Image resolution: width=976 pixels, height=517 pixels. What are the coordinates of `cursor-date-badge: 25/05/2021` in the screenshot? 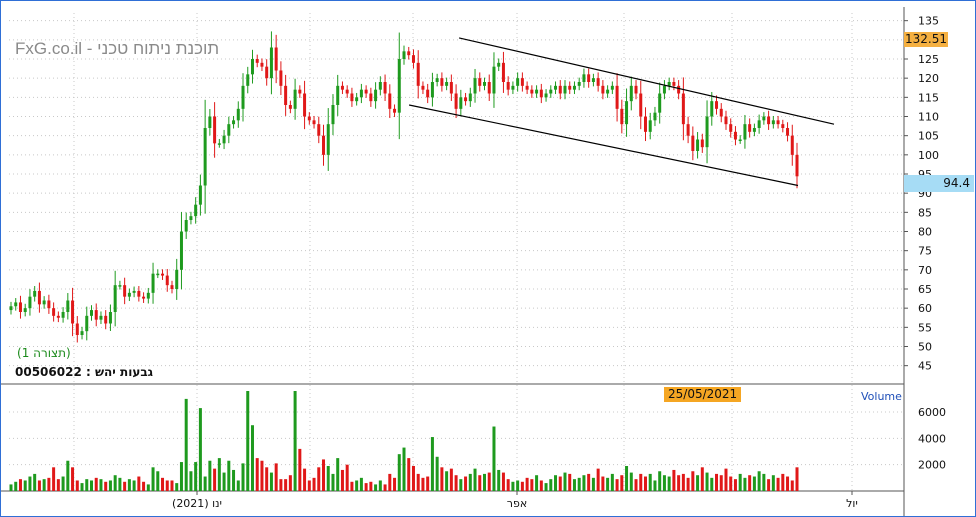 It's located at (703, 394).